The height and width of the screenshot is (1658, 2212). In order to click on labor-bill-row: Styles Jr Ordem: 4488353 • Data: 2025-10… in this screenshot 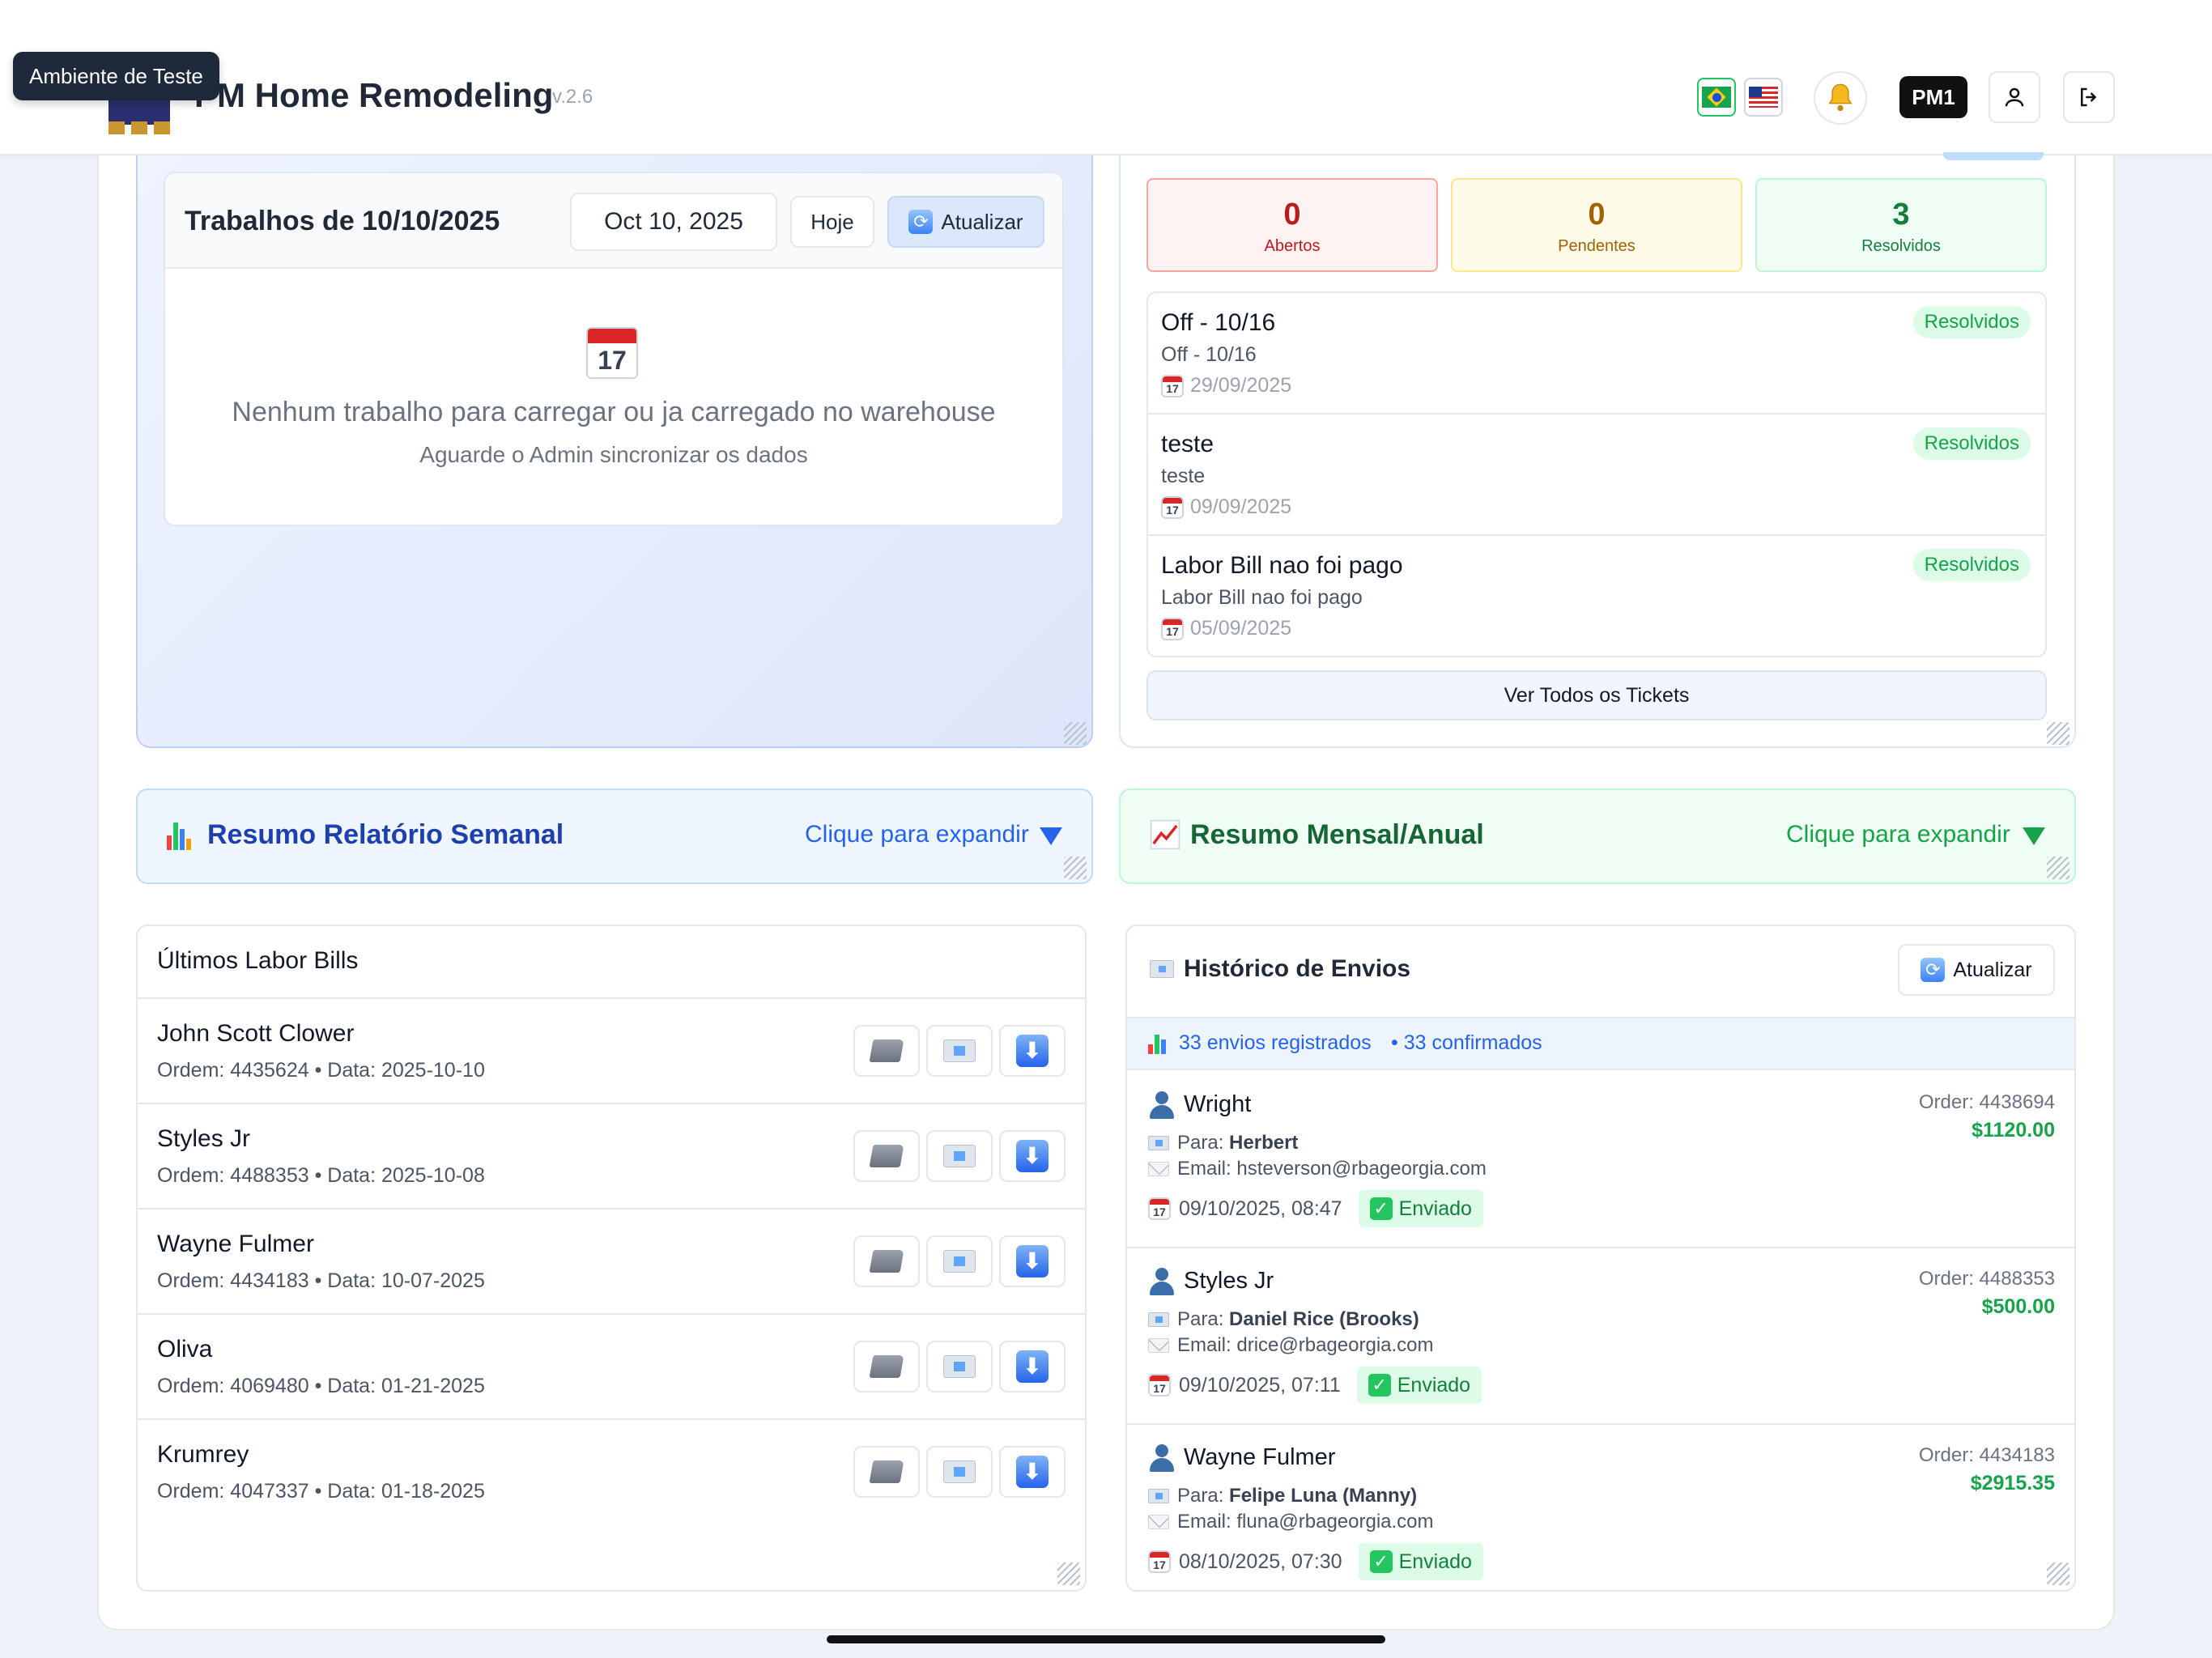, I will do `click(611, 1156)`.